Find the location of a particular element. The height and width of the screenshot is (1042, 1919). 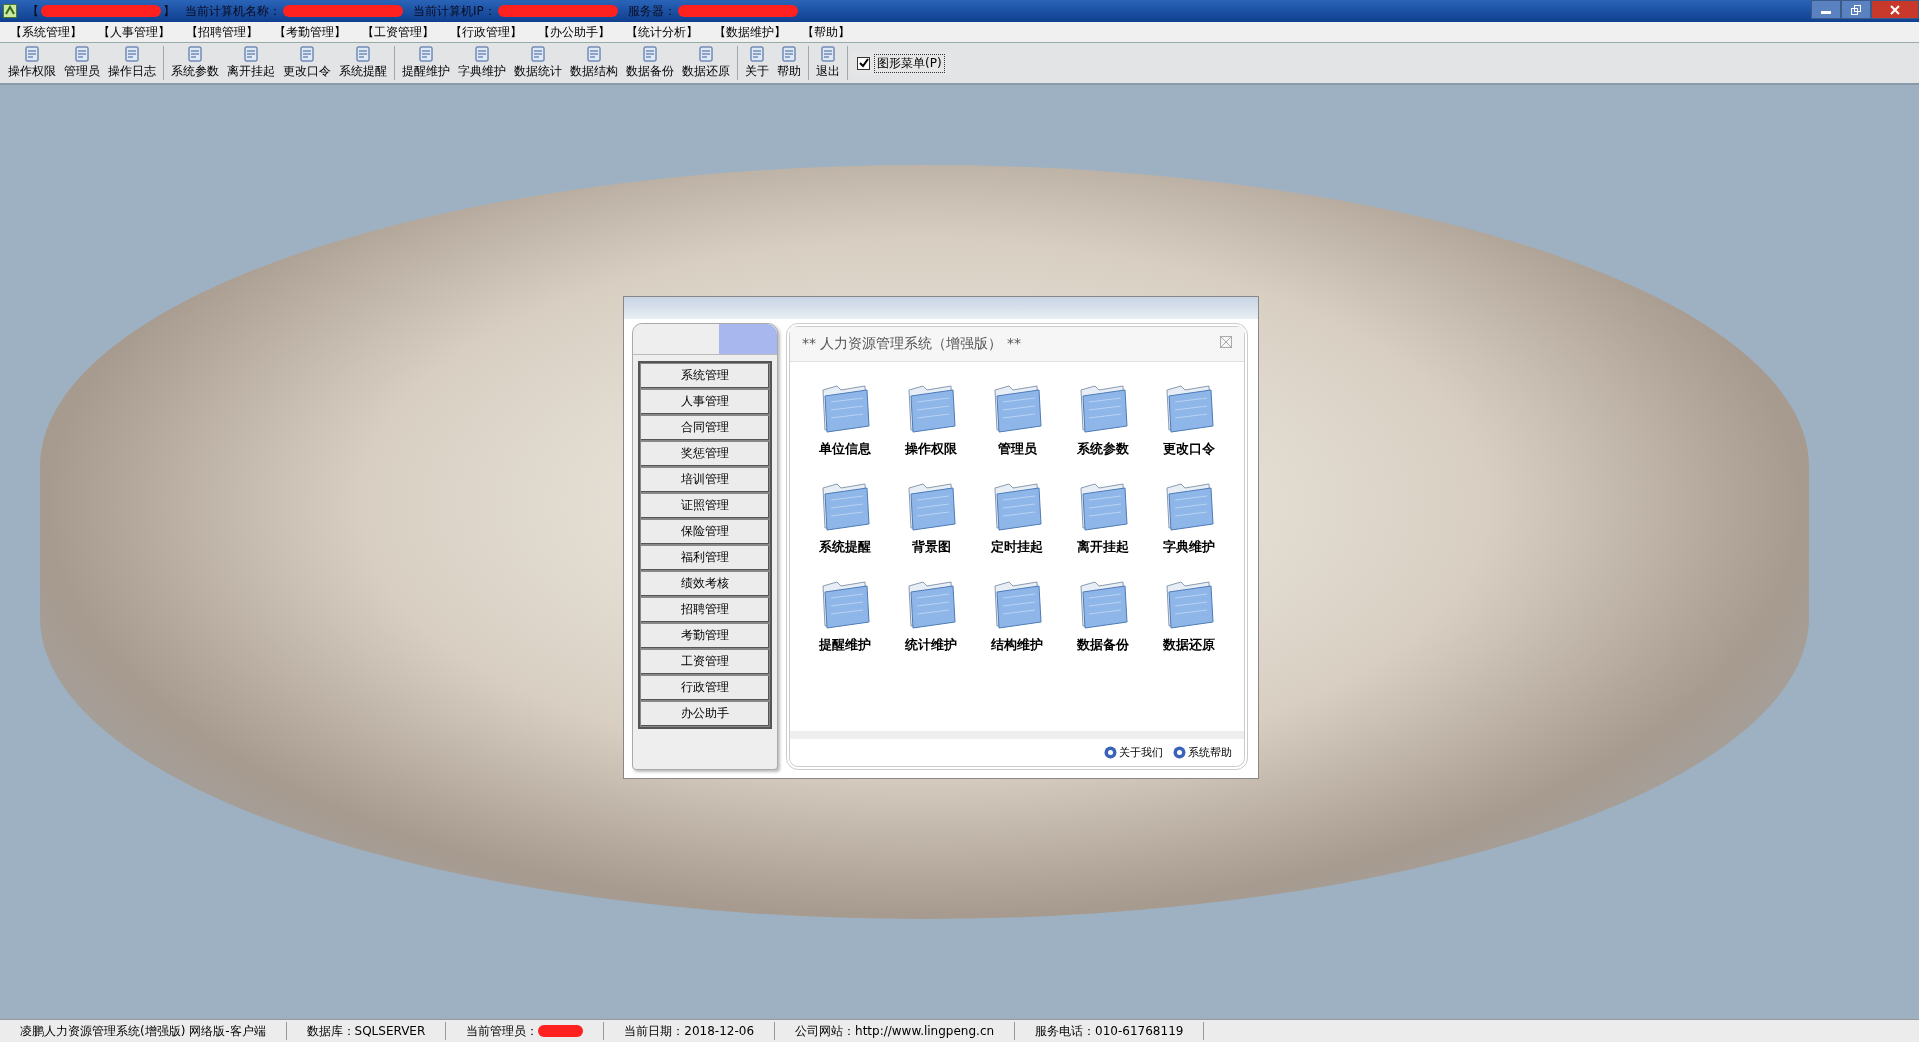

close-button is located at coordinates (1895, 9).